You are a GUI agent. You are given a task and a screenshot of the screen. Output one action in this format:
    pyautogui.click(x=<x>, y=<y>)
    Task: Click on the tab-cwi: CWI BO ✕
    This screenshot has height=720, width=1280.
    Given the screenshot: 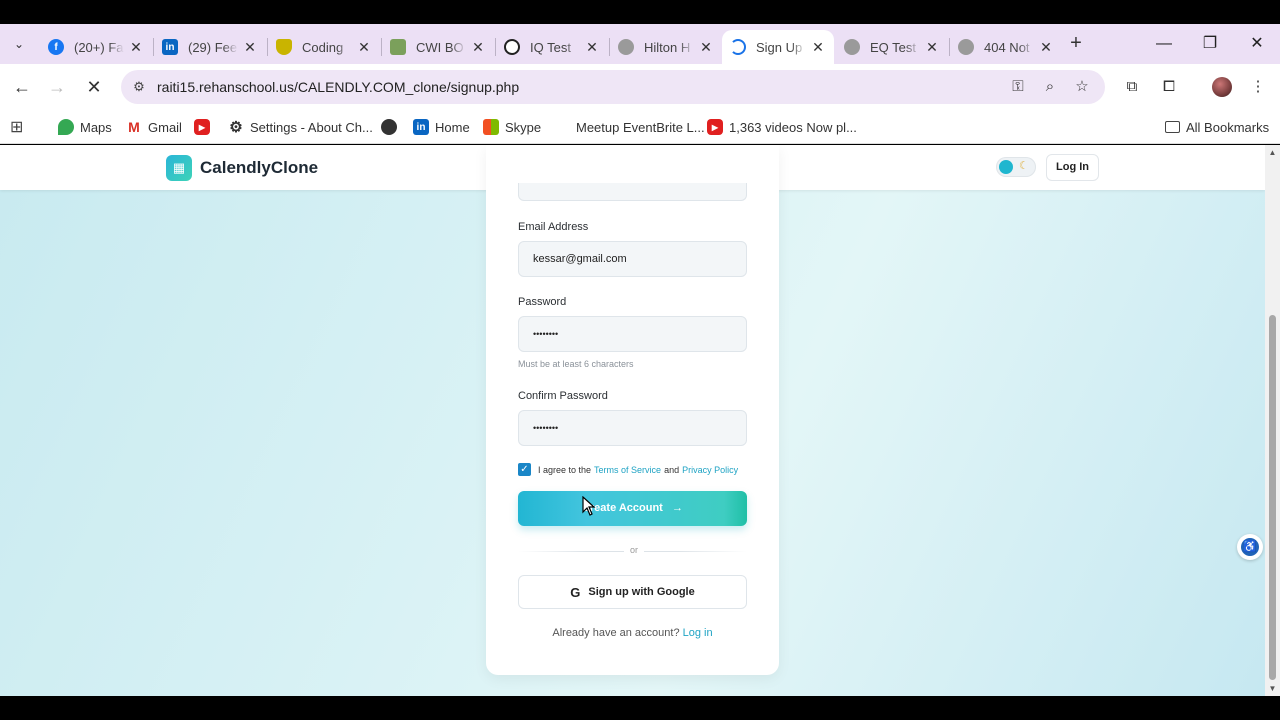 What is the action you would take?
    pyautogui.click(x=438, y=47)
    